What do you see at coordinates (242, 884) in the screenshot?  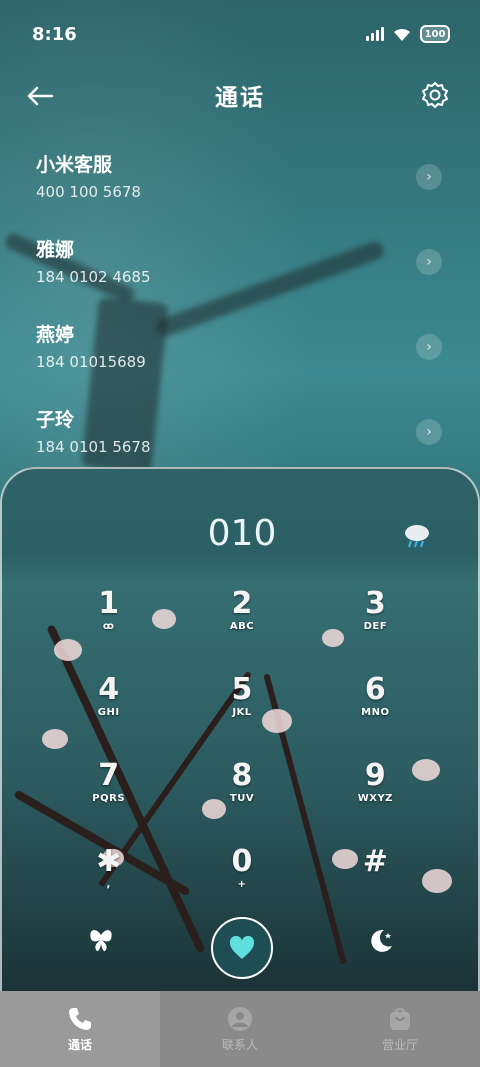 I see `key-letters: +` at bounding box center [242, 884].